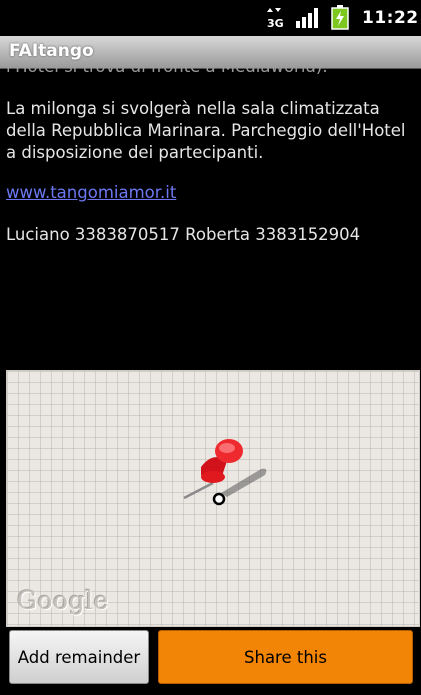  What do you see at coordinates (63, 600) in the screenshot?
I see `google-logo: Google` at bounding box center [63, 600].